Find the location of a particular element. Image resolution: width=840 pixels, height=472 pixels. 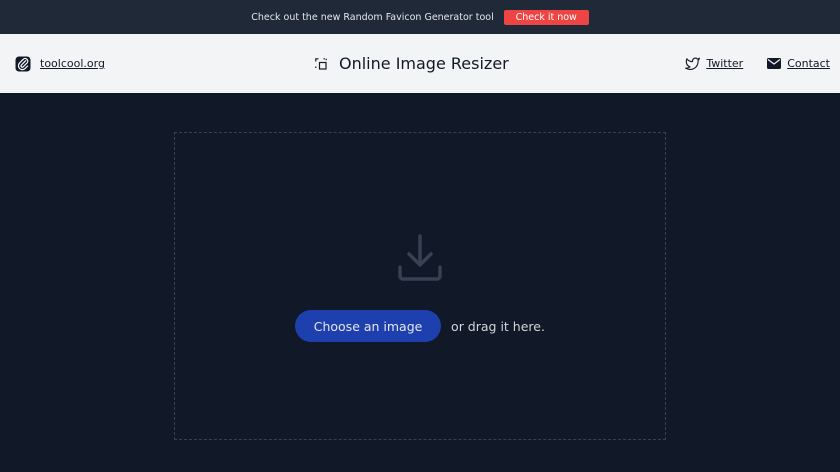

contact-link: Contact is located at coordinates (808, 63).